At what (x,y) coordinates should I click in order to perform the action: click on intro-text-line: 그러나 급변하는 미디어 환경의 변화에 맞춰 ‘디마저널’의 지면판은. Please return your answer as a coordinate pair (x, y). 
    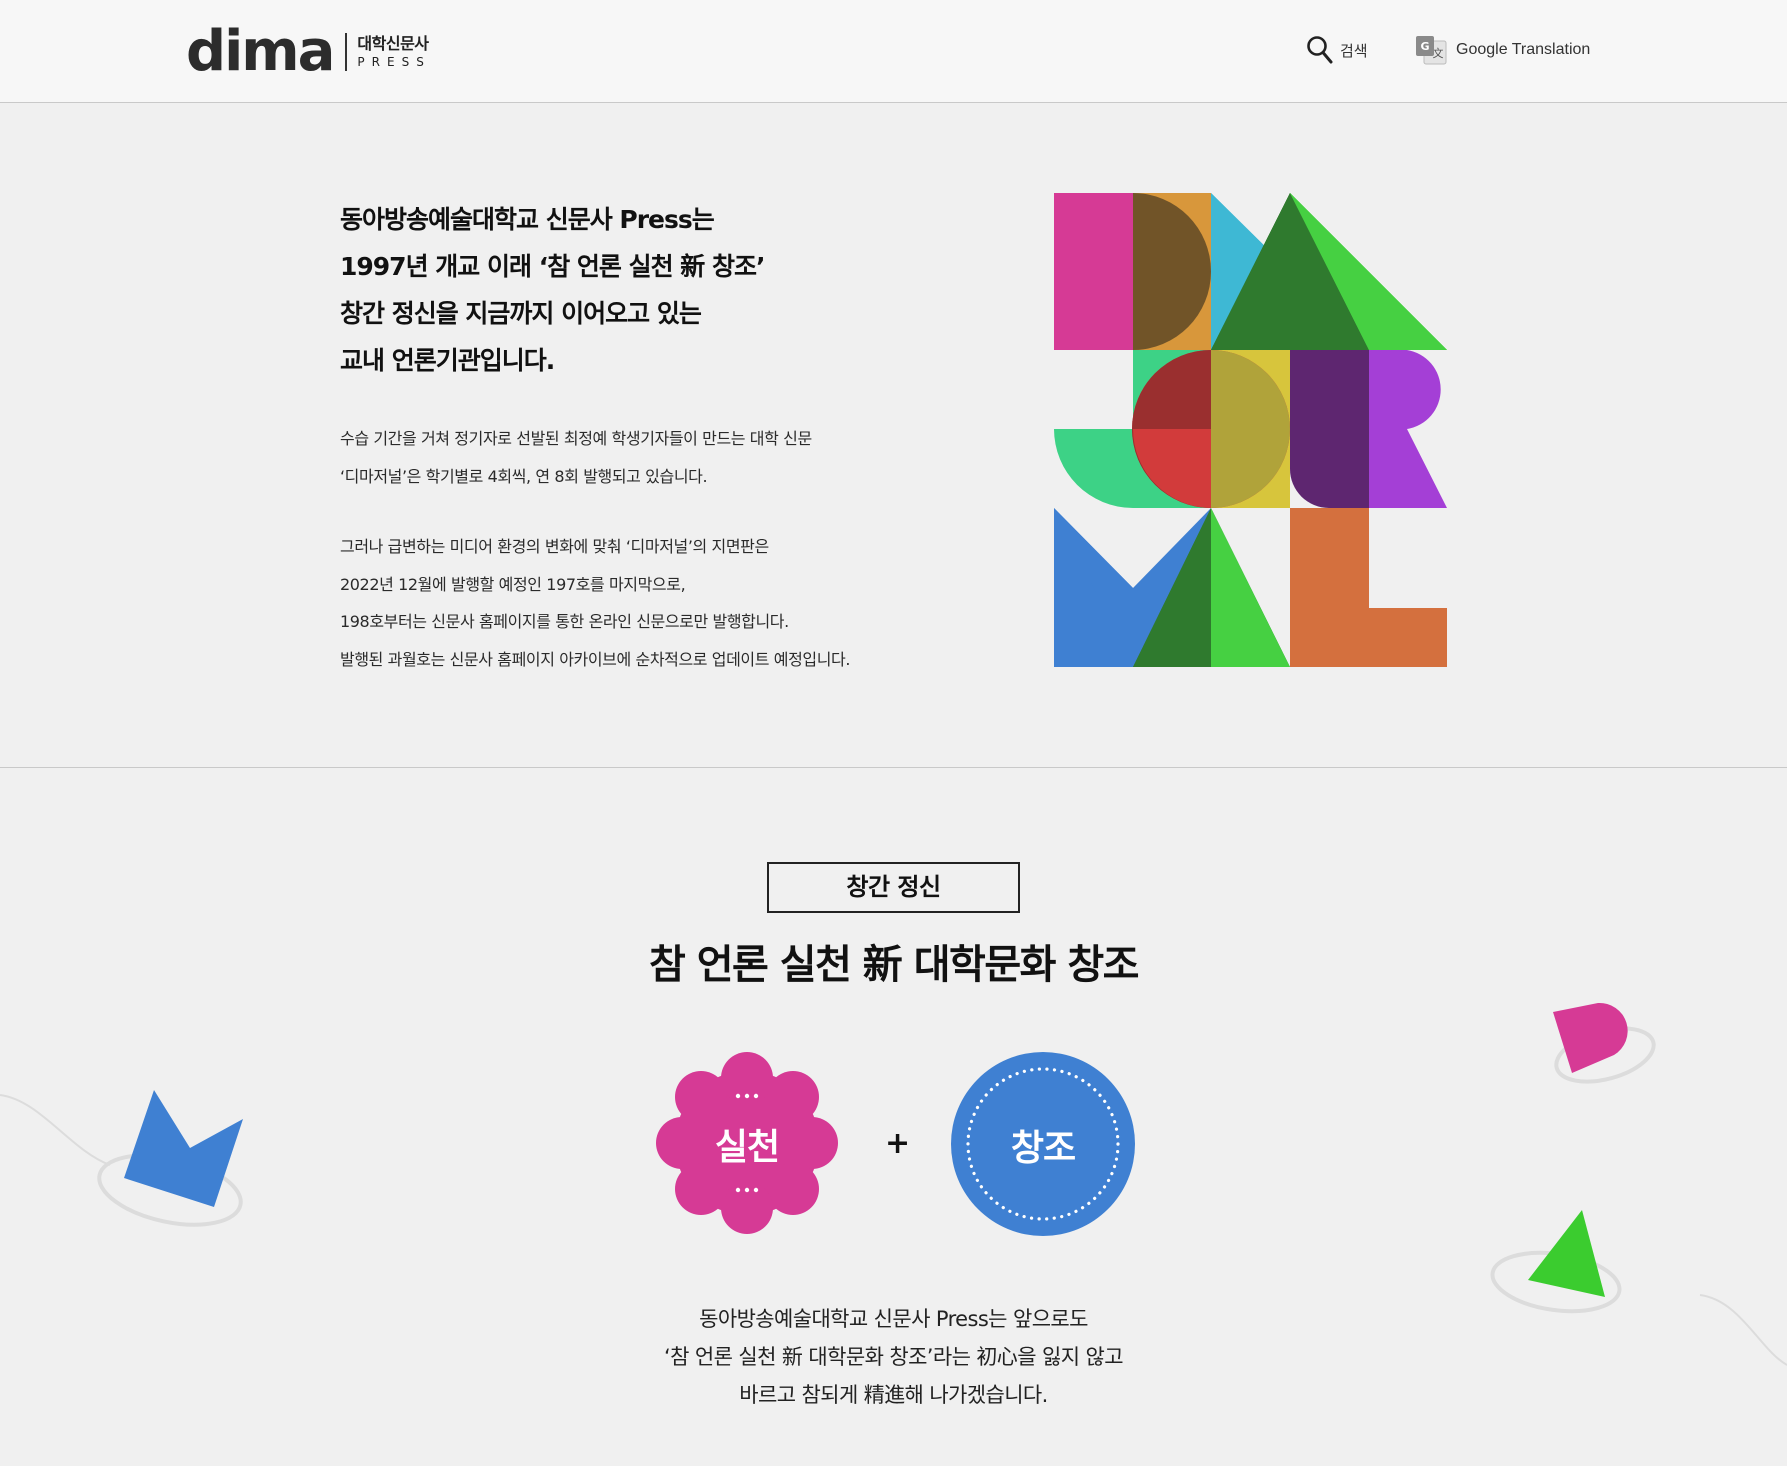
    Looking at the image, I should click on (554, 546).